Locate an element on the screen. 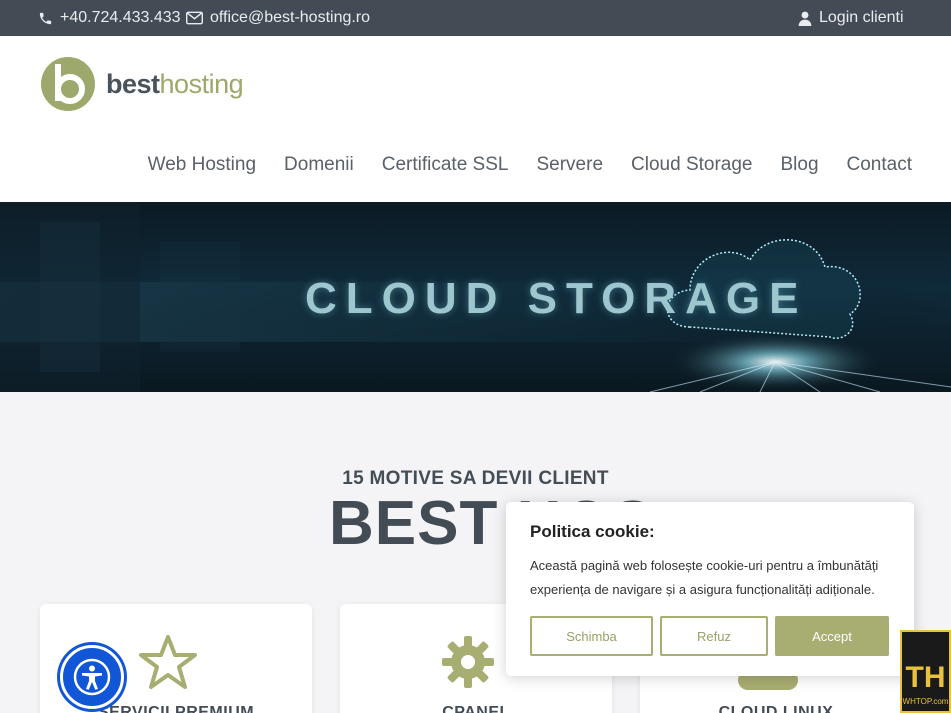  logo-text-part2: hosting is located at coordinates (201, 83).